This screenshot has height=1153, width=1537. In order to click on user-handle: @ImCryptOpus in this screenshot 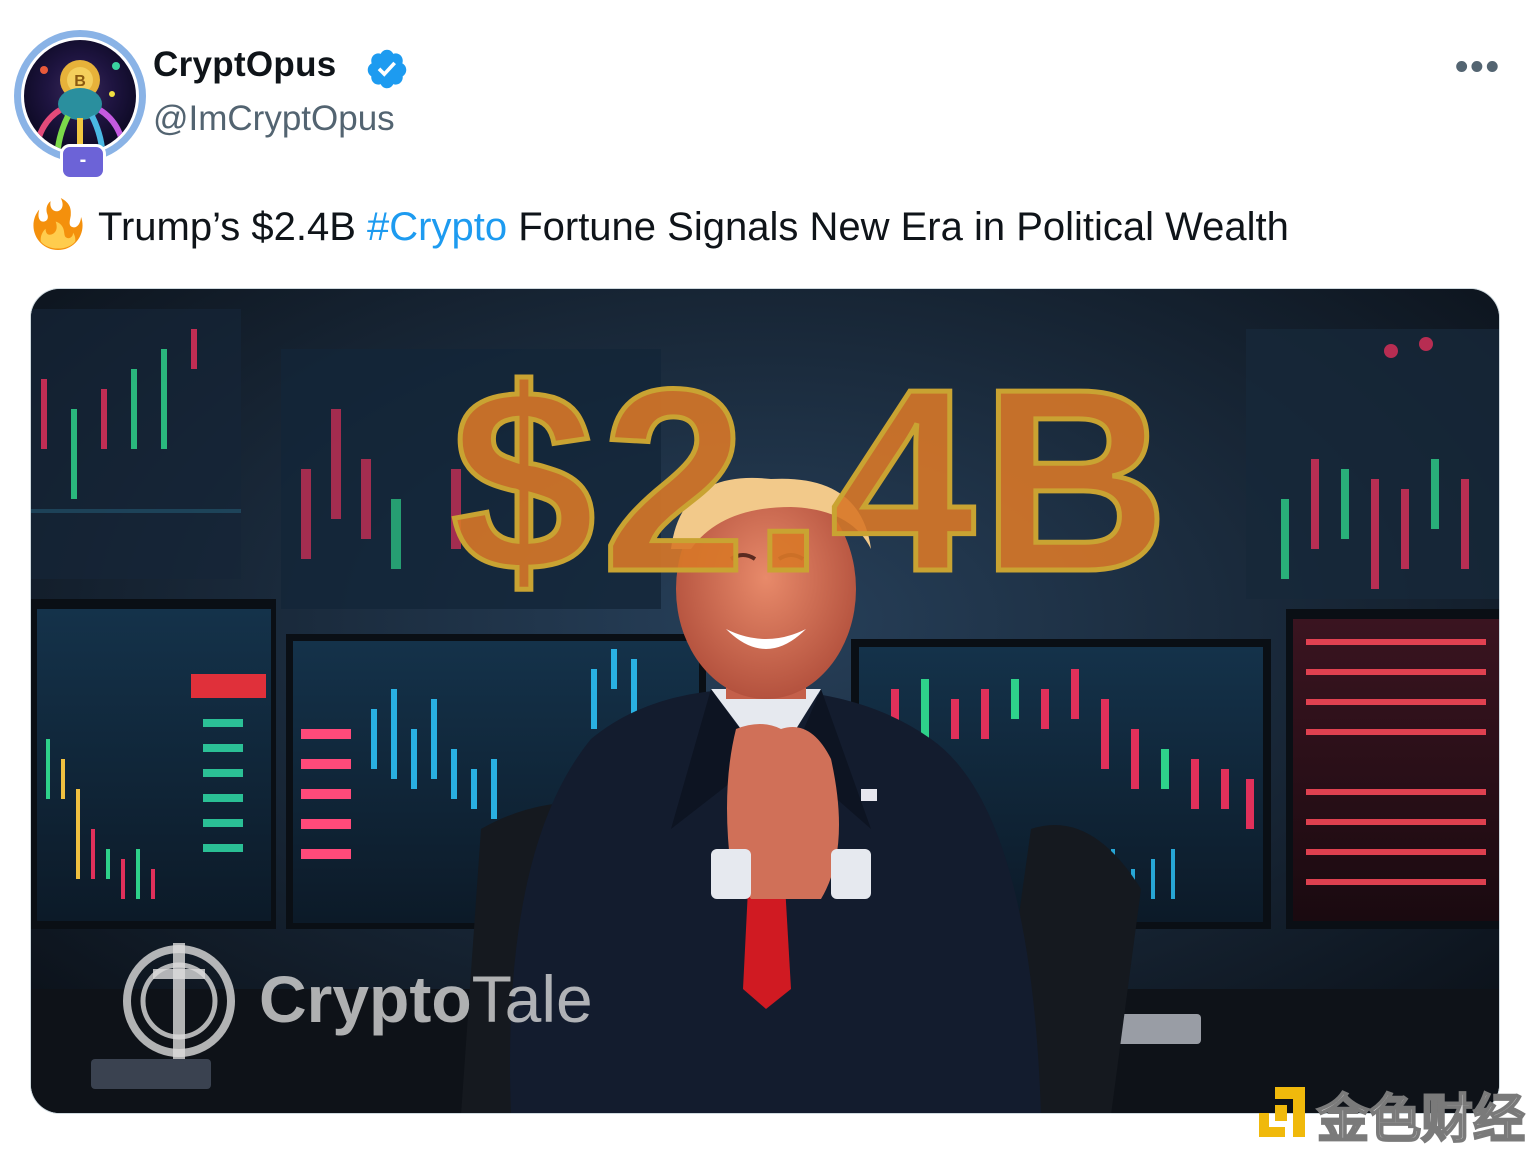, I will do `click(274, 119)`.